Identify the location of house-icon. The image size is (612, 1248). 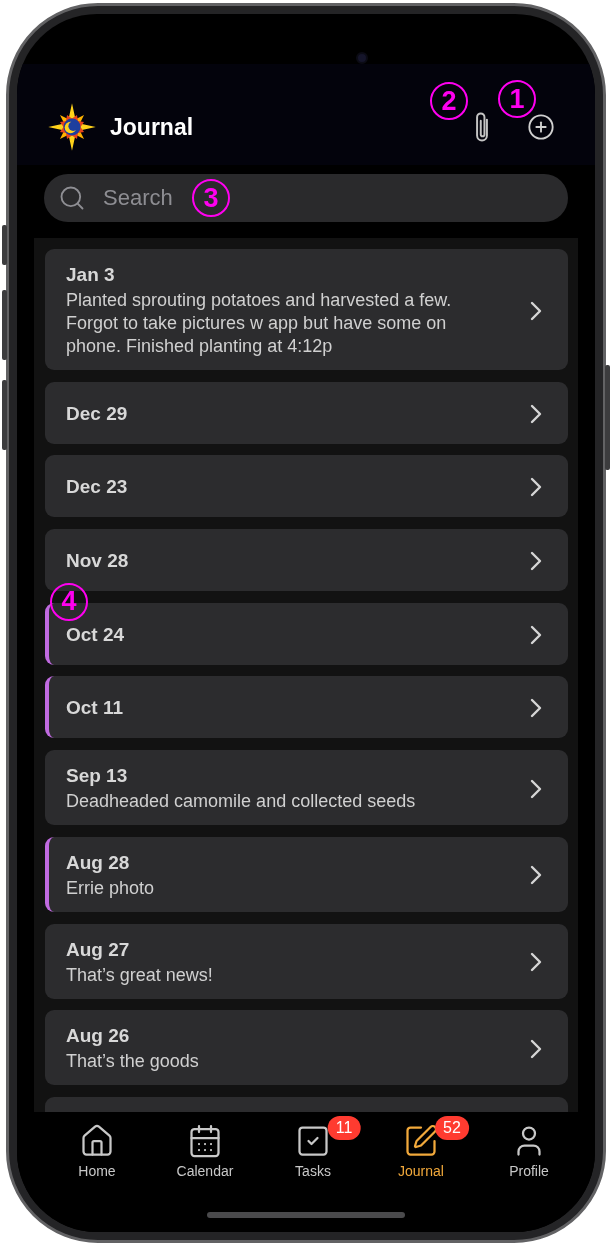
(97, 1141).